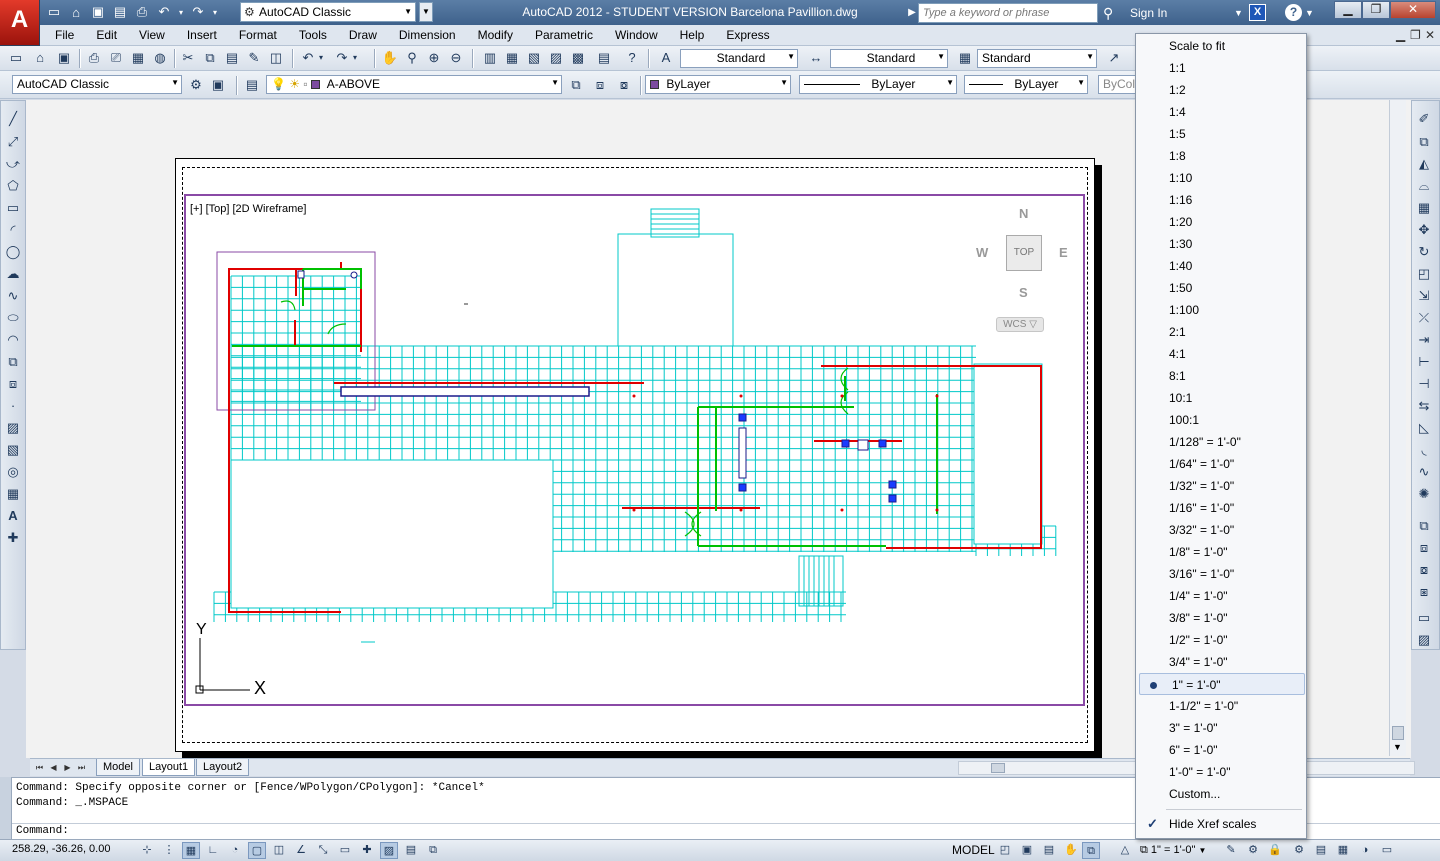 The width and height of the screenshot is (1440, 861). What do you see at coordinates (1424, 208) in the screenshot?
I see `array-icon: ▦` at bounding box center [1424, 208].